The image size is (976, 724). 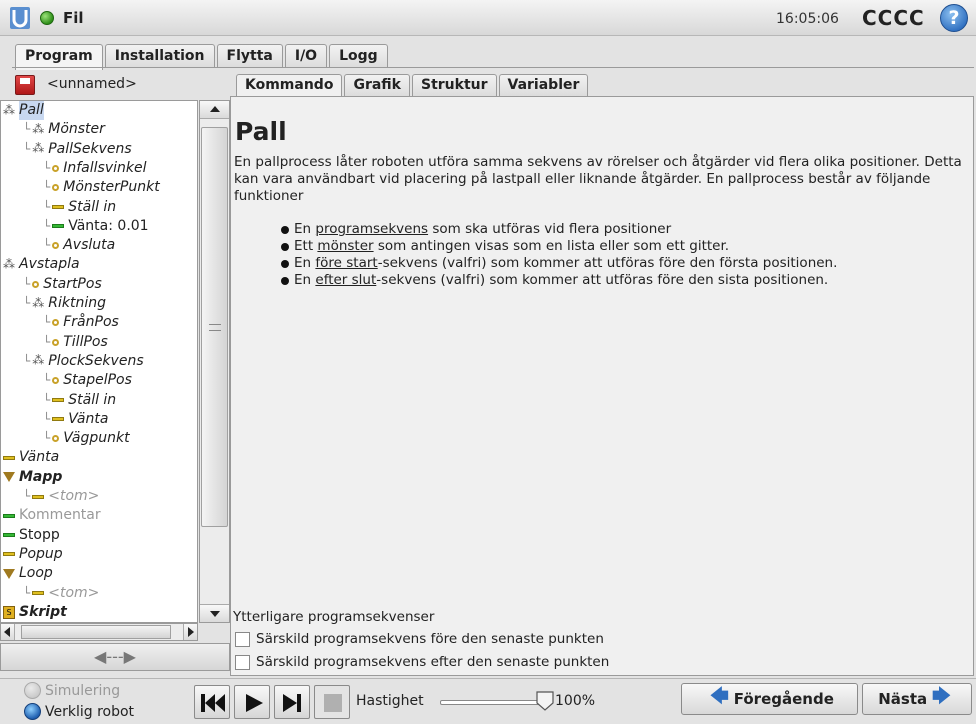 What do you see at coordinates (96, 632) in the screenshot?
I see `scroll-thumb-horizontal` at bounding box center [96, 632].